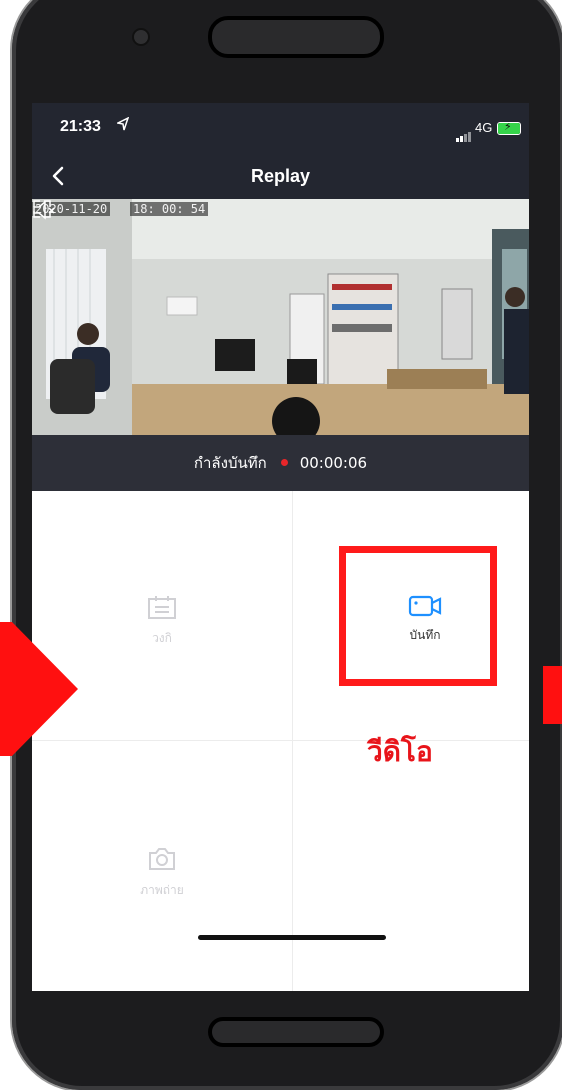  What do you see at coordinates (552, 695) in the screenshot?
I see `arrow-partial-icon` at bounding box center [552, 695].